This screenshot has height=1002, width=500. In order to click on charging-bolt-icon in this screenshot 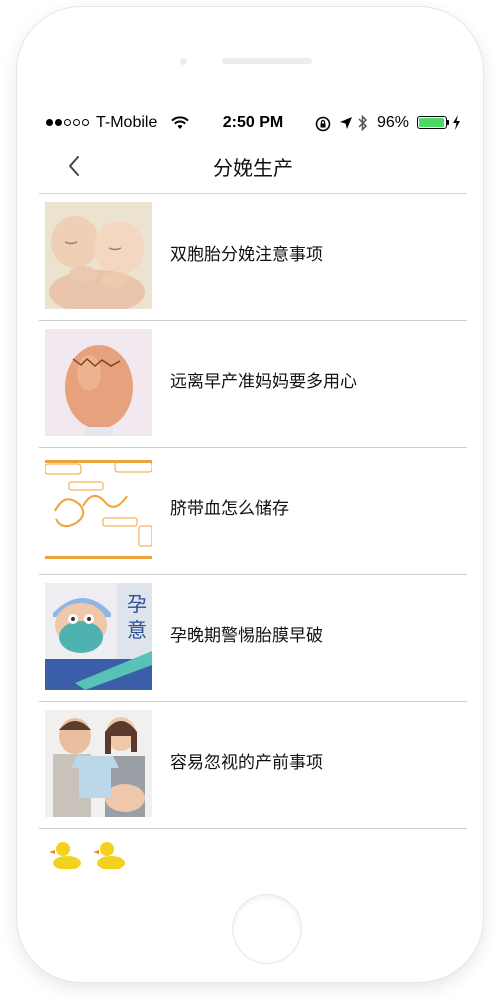, I will do `click(456, 122)`.